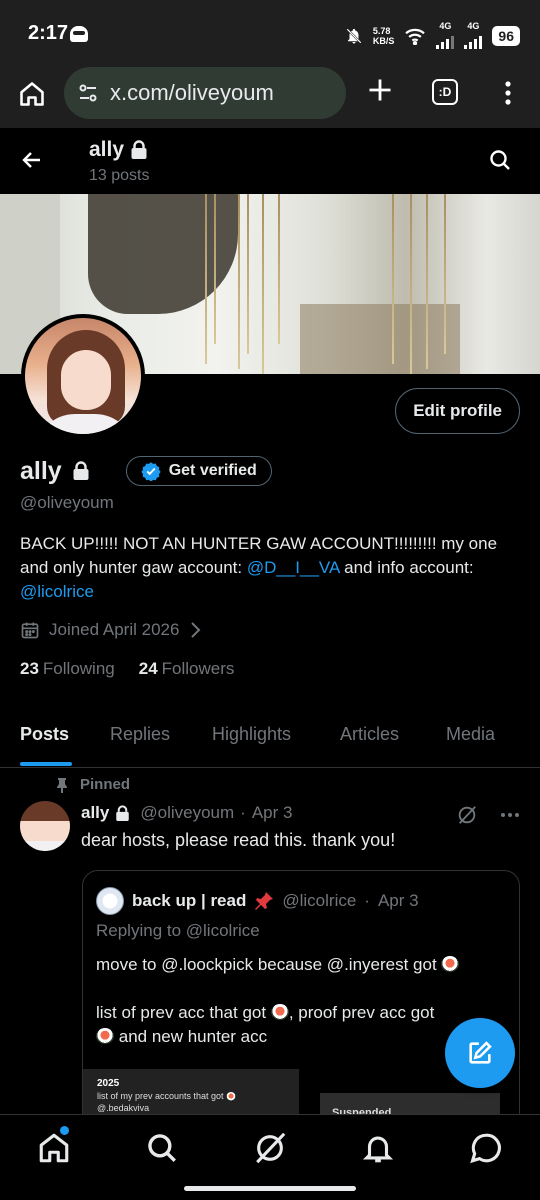  I want to click on browser-toolbar: x.com/oliveyoum :D, so click(270, 95).